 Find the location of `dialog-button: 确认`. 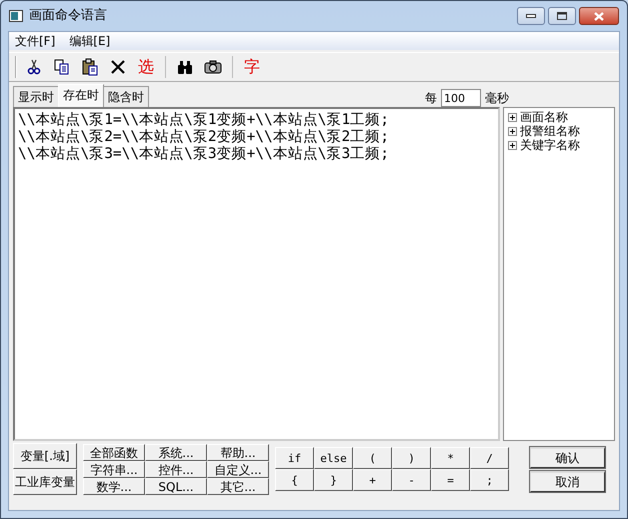

dialog-button: 确认 is located at coordinates (567, 457).